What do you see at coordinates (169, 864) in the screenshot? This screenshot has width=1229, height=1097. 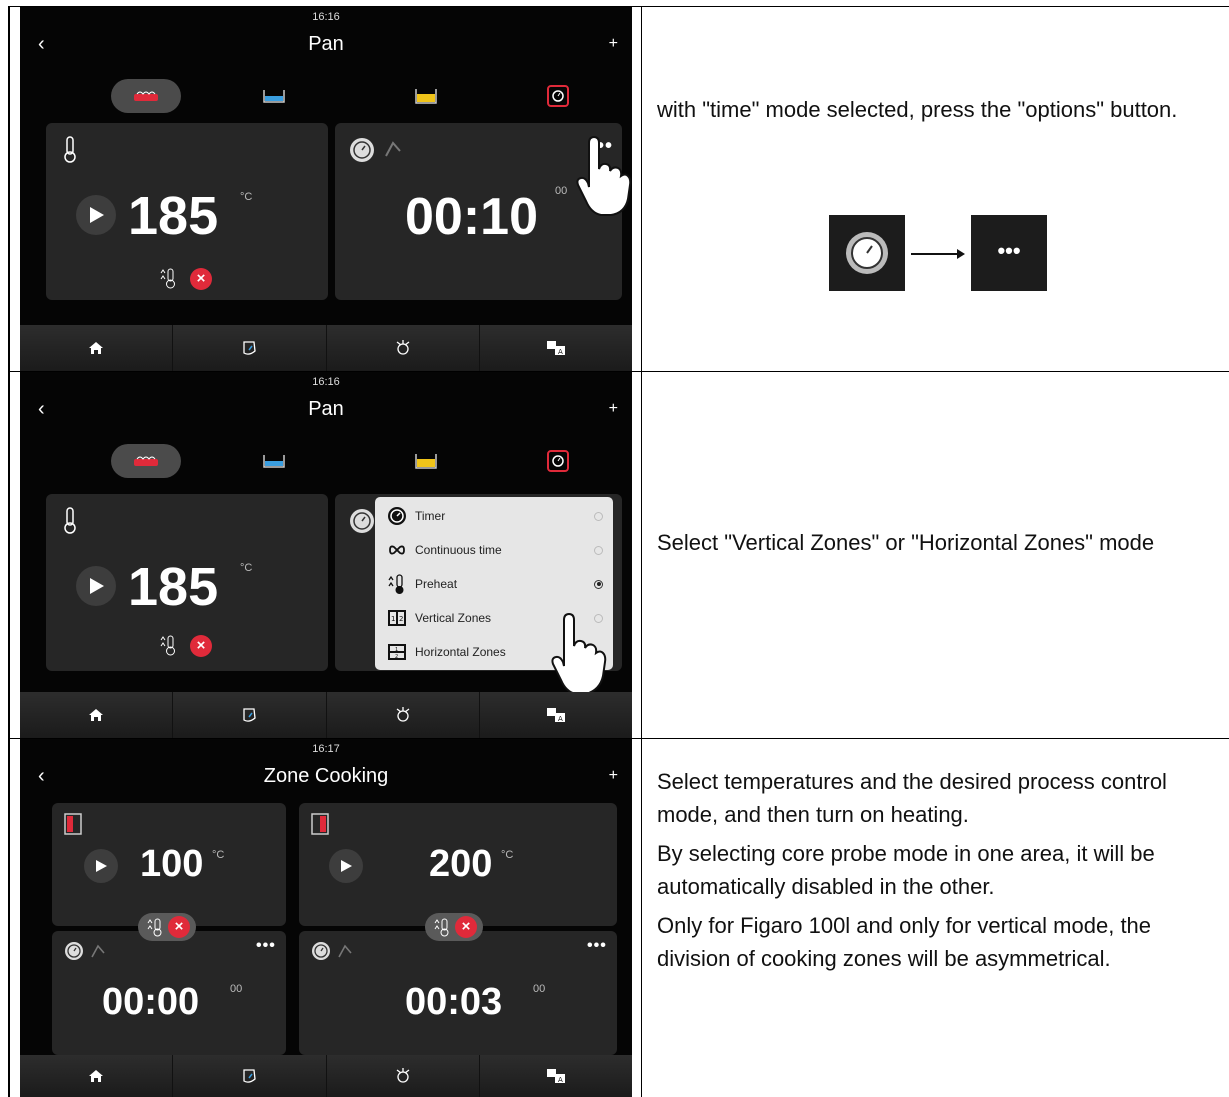 I see `zone1-temperature-card: 100 °C` at bounding box center [169, 864].